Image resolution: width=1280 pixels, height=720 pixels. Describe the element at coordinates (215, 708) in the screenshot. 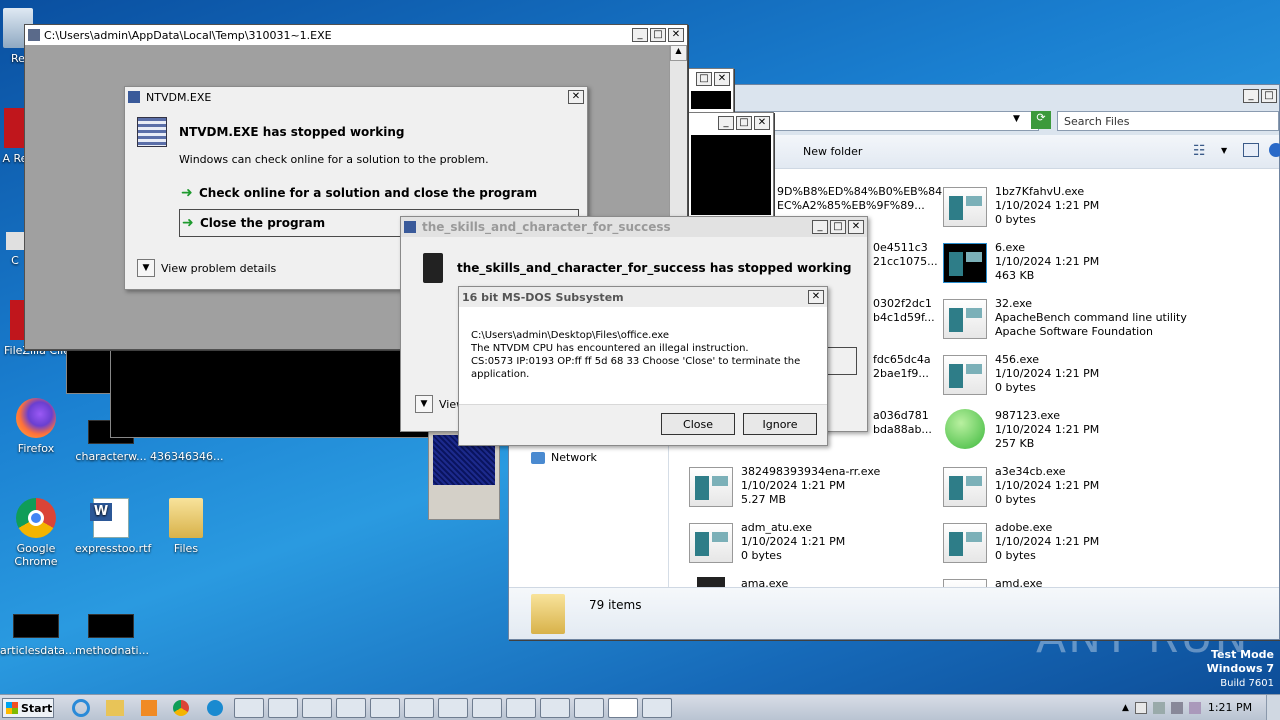

I see `edge-taskbar-icon` at that location.